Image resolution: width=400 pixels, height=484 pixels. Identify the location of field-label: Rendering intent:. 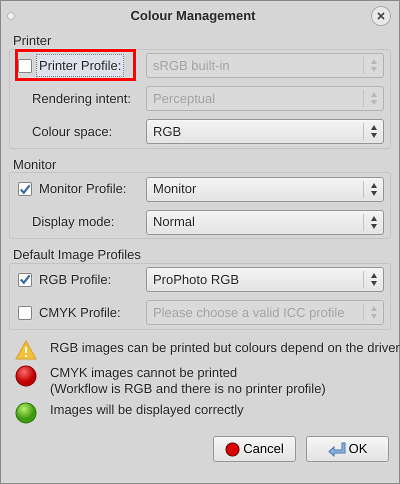
(81, 99).